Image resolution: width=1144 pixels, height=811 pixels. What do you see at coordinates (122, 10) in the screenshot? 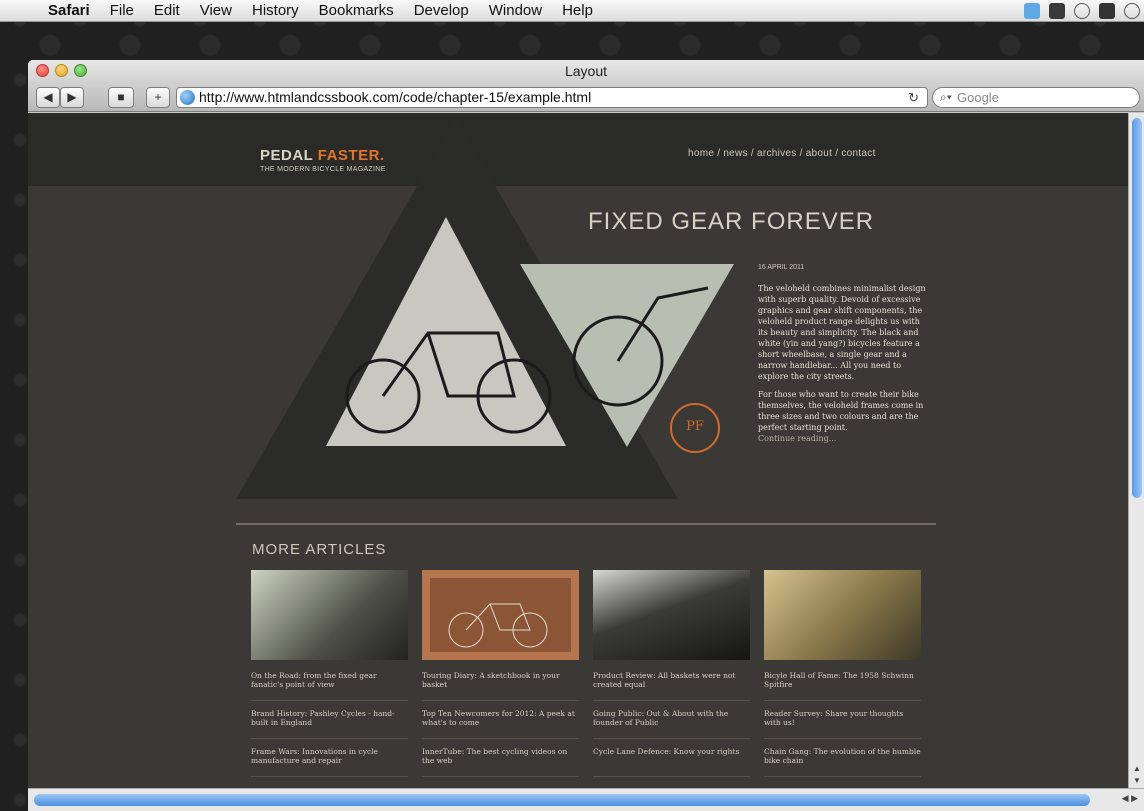
I see `menu-file: File` at bounding box center [122, 10].